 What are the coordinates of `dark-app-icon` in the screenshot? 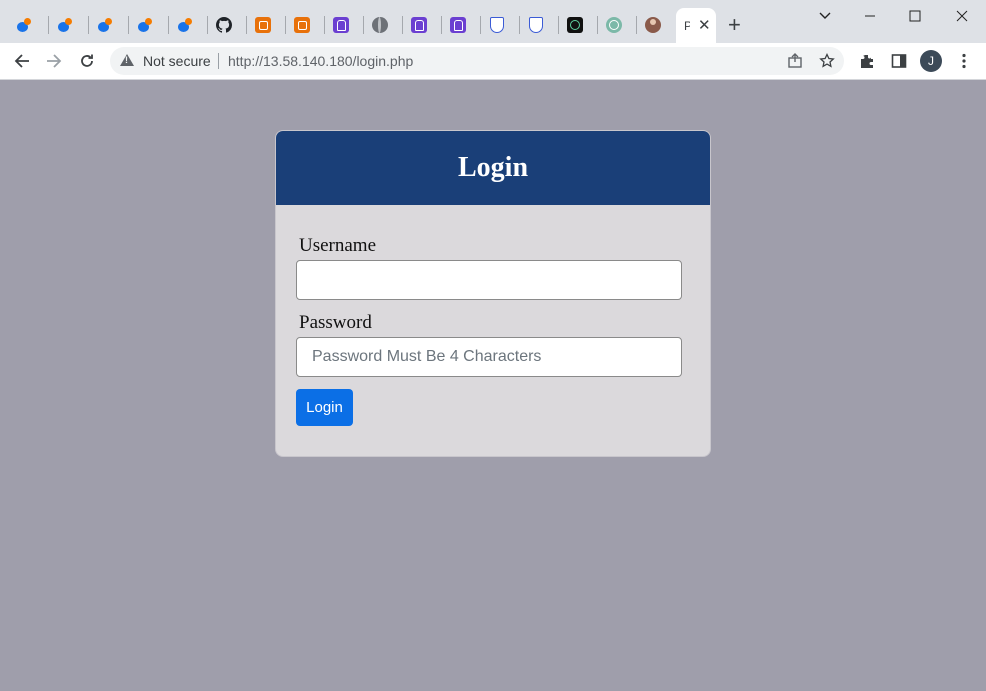 It's located at (575, 25).